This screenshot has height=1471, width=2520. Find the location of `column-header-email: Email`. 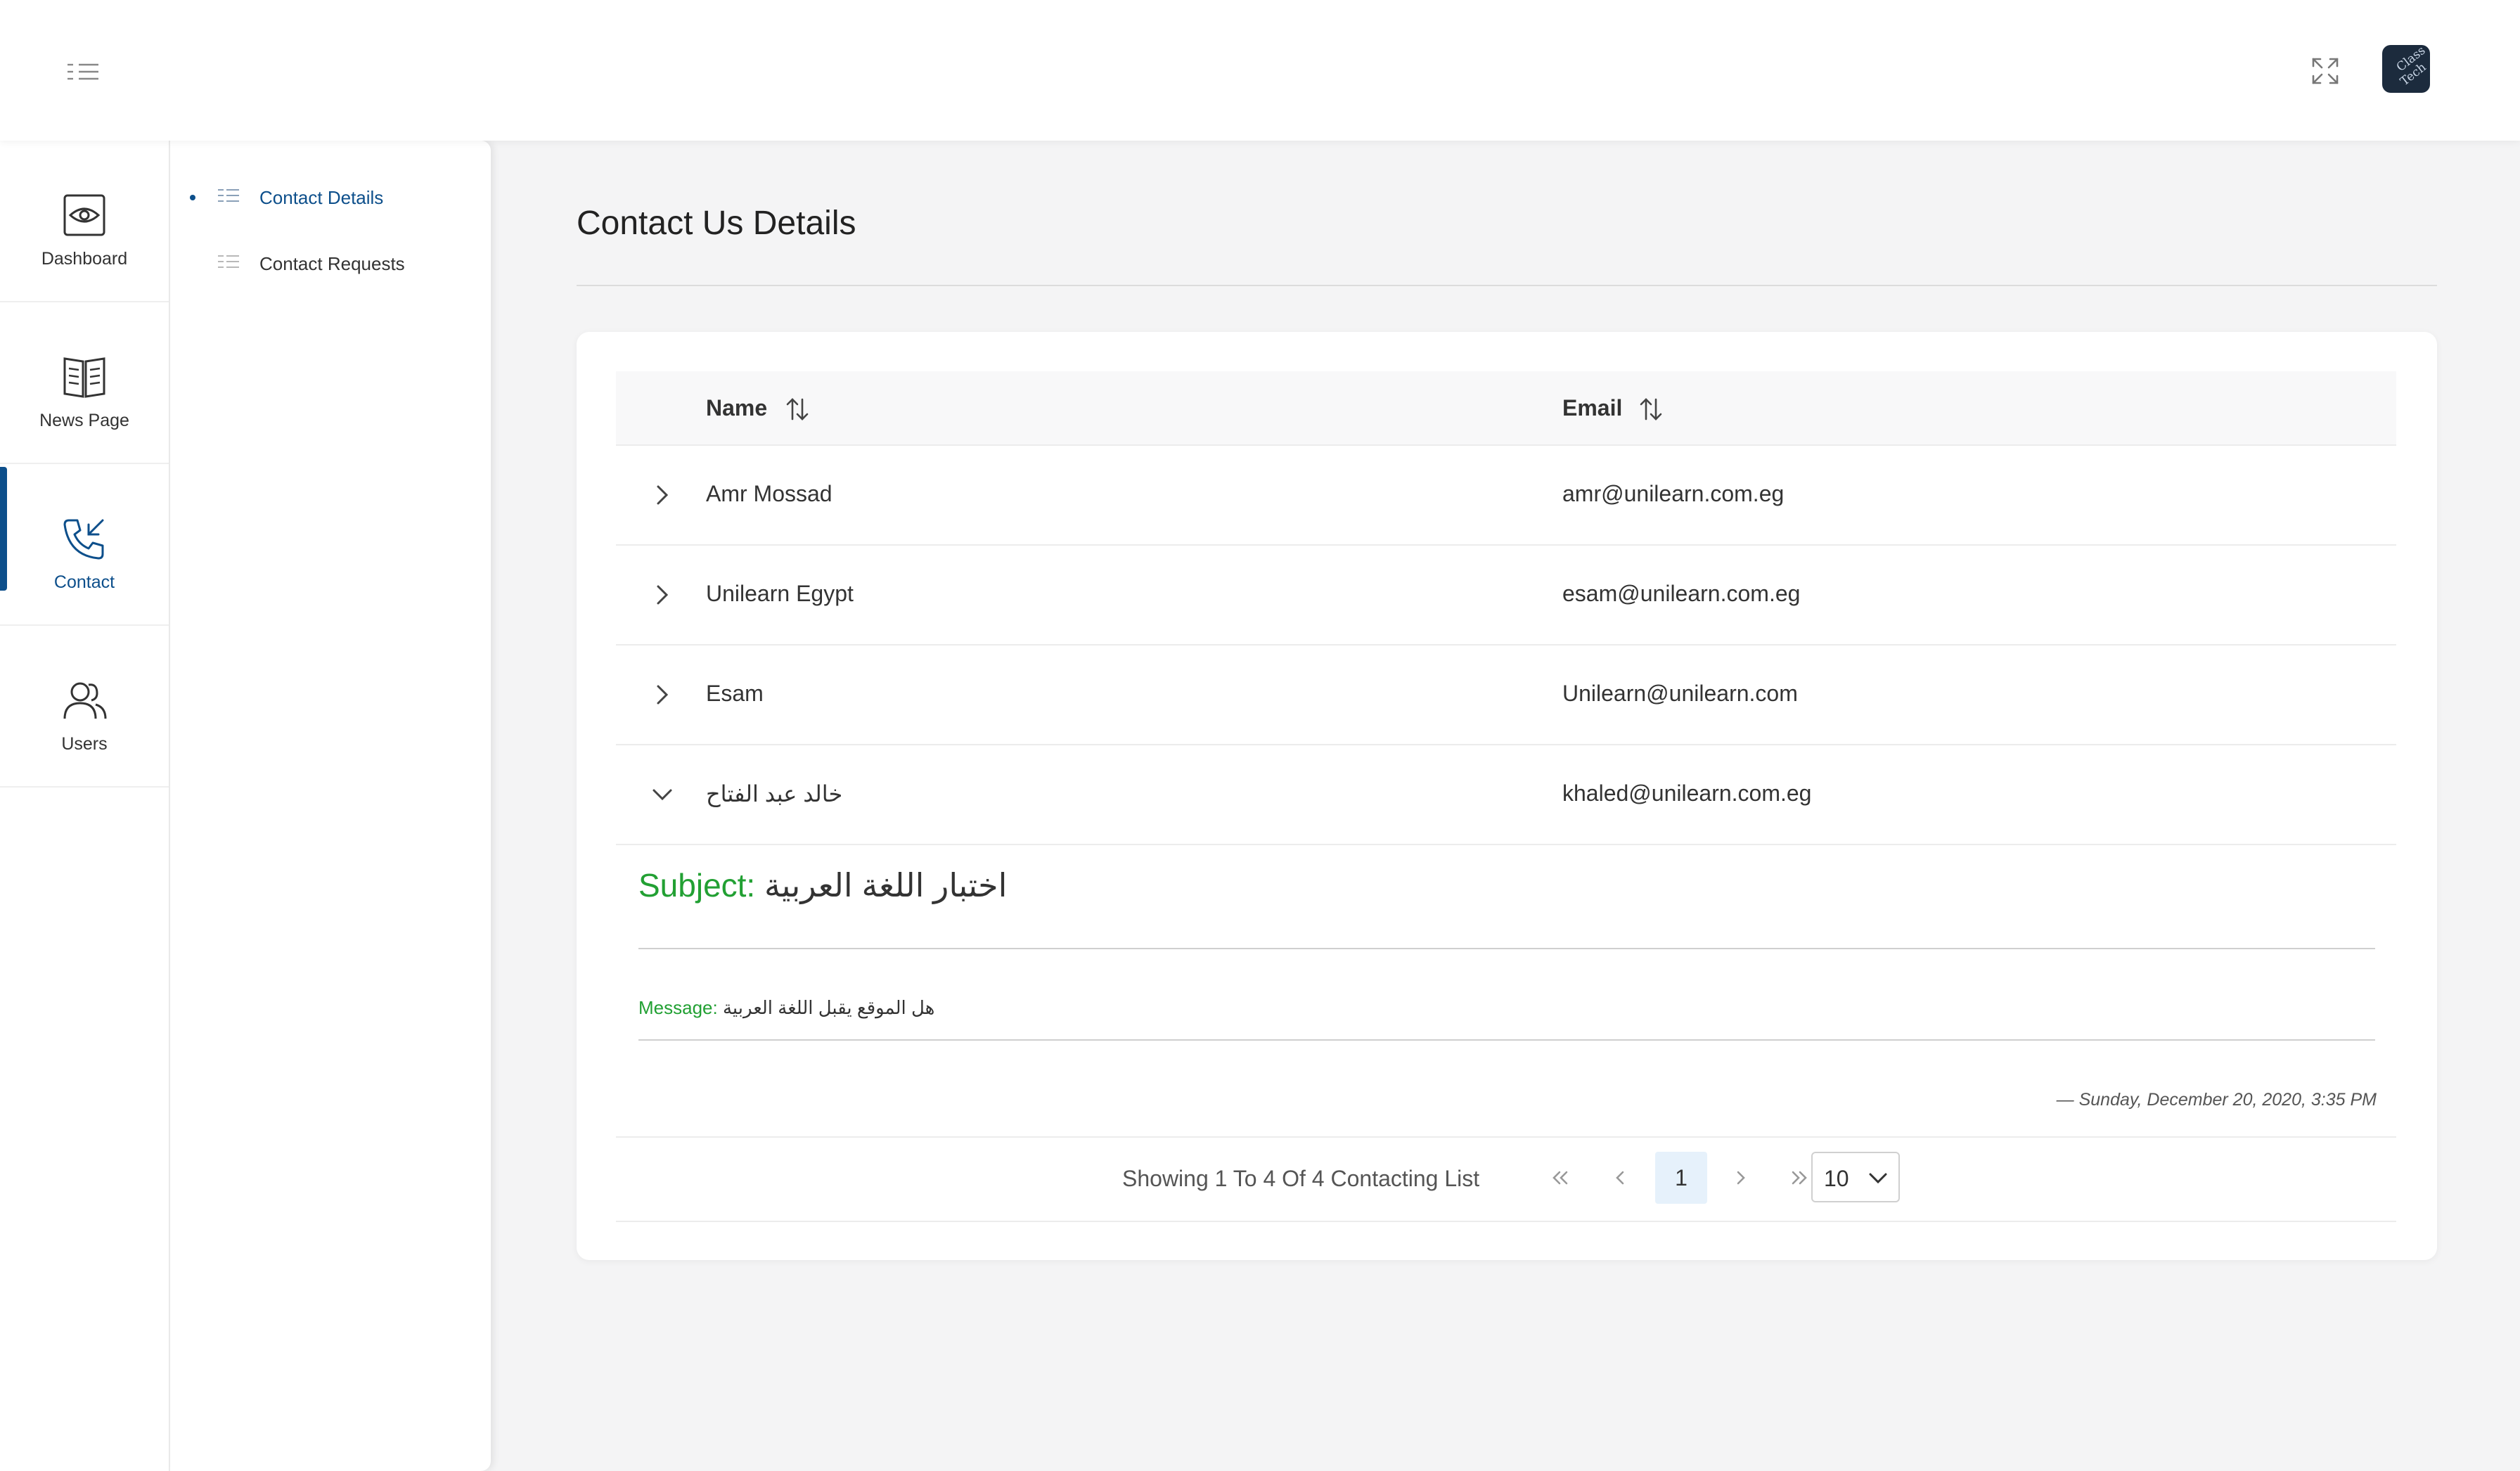

column-header-email: Email is located at coordinates (1592, 408).